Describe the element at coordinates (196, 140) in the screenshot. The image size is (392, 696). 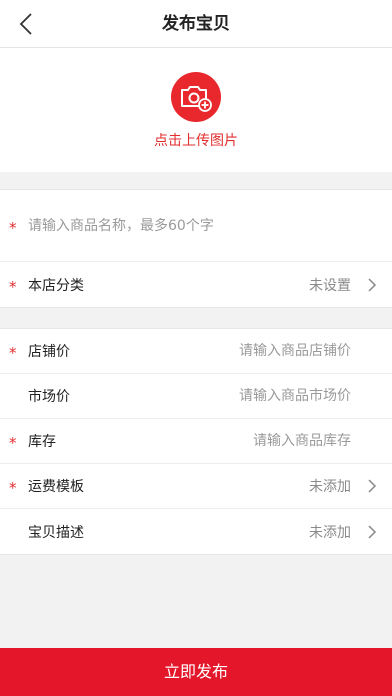
I see `upload-image-label: 点击上传图片` at that location.